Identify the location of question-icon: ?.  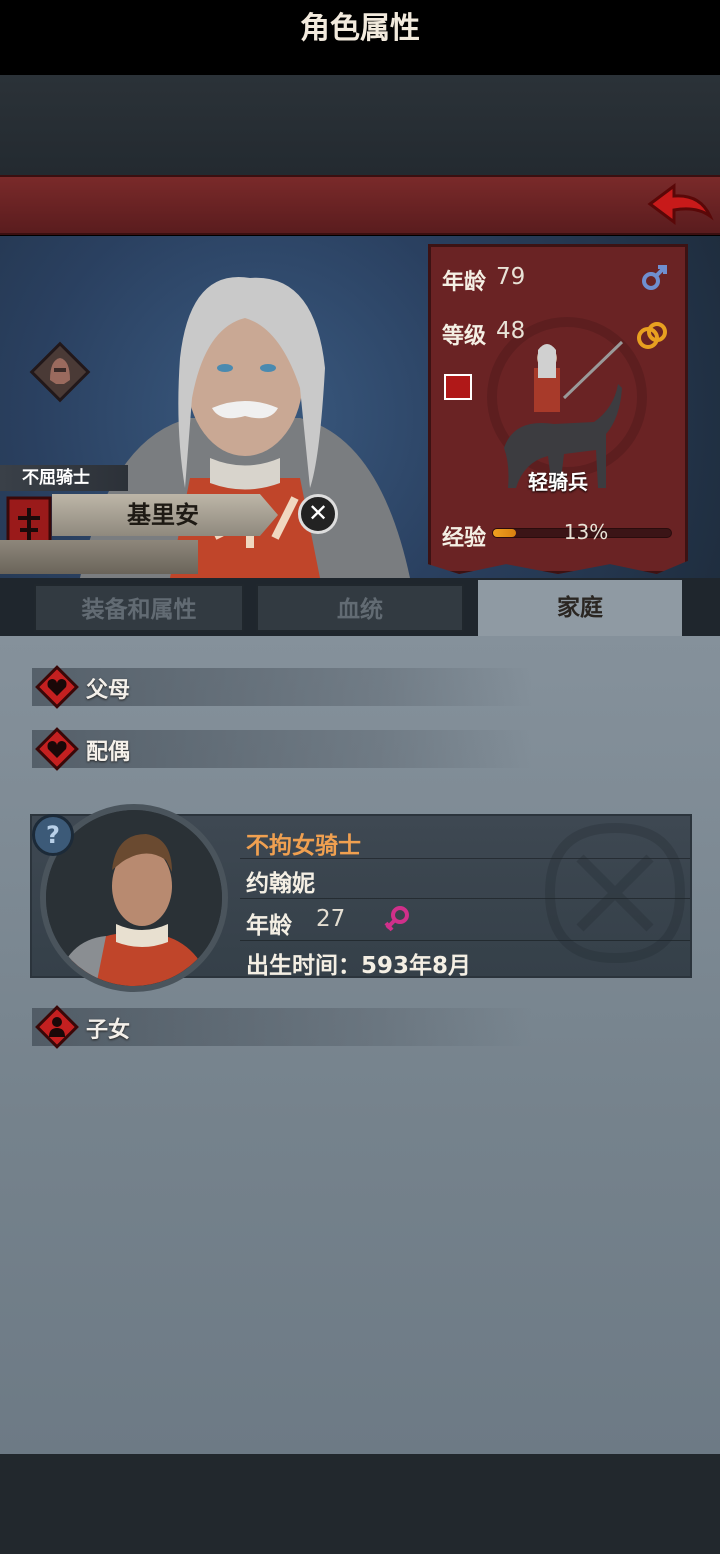
(53, 835).